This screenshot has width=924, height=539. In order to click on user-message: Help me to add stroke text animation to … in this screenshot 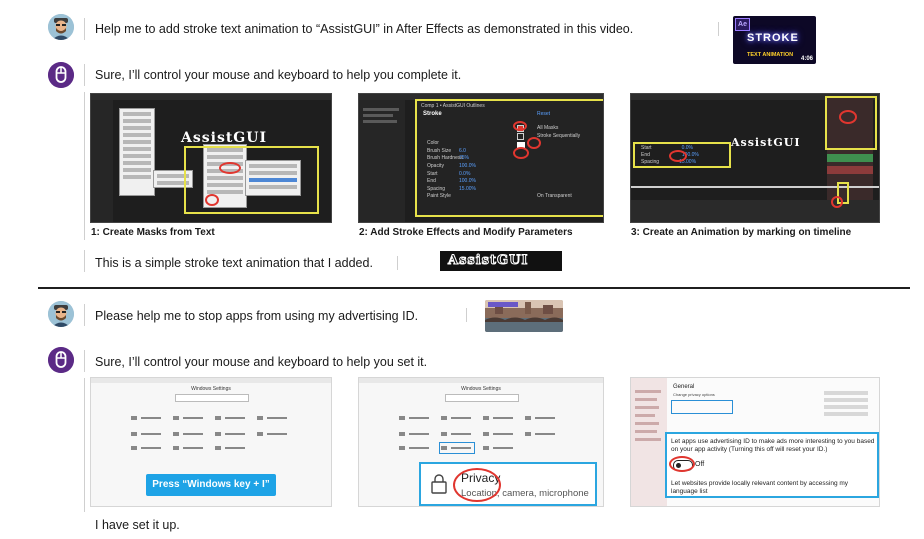, I will do `click(364, 29)`.